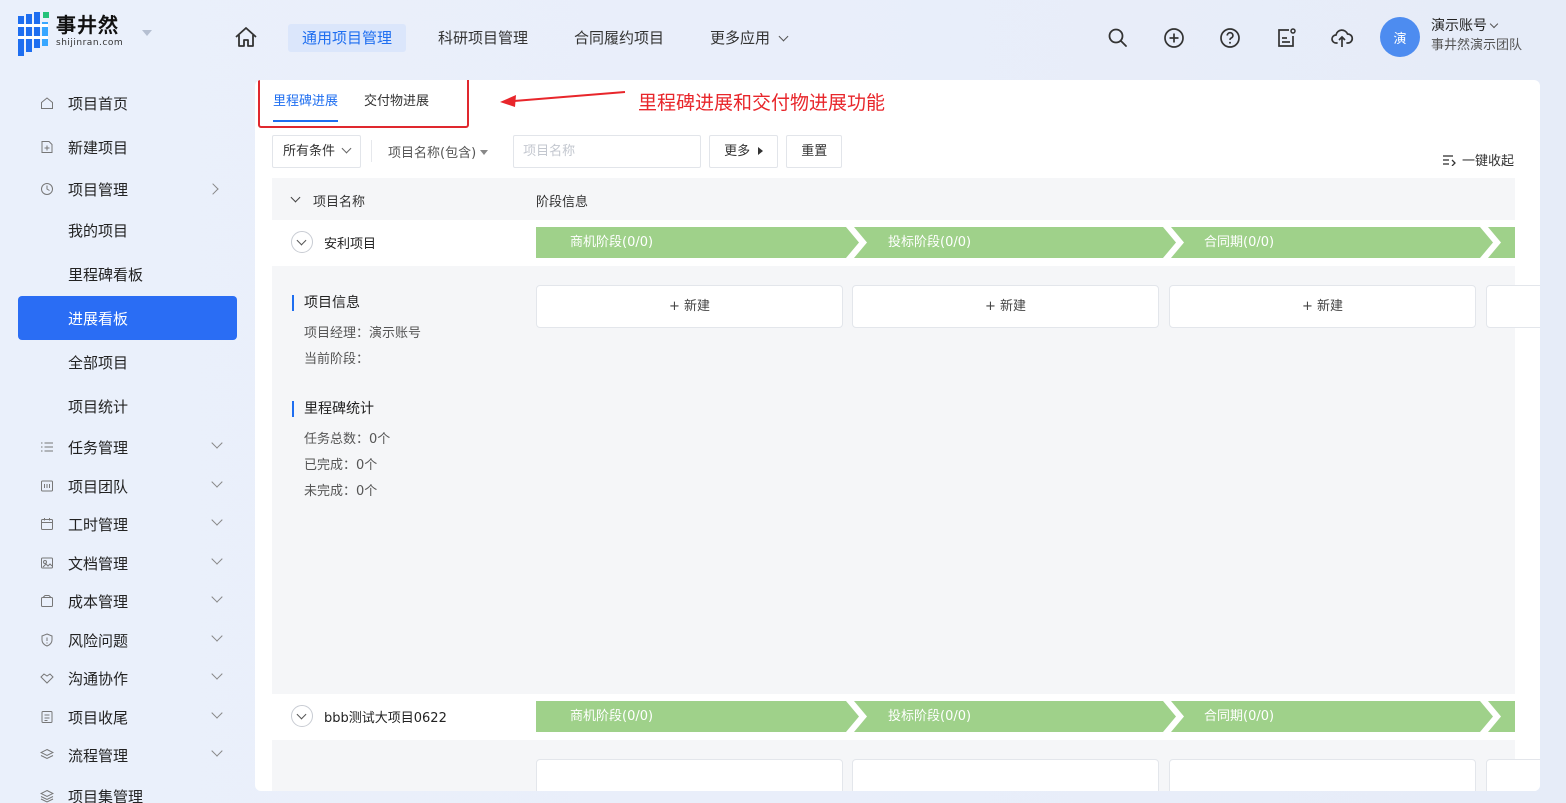  I want to click on nav-research-projects: 科研项目管理, so click(483, 38).